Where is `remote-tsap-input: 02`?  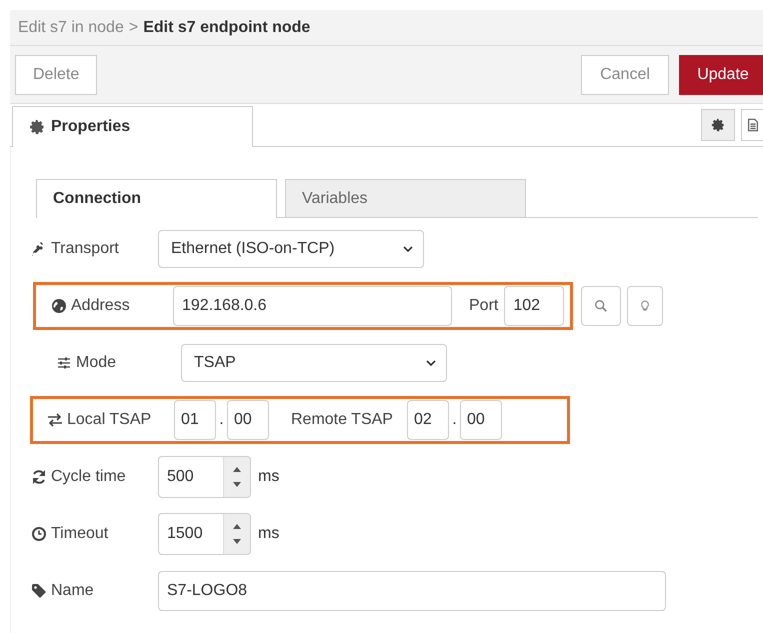
remote-tsap-input: 02 is located at coordinates (427, 420).